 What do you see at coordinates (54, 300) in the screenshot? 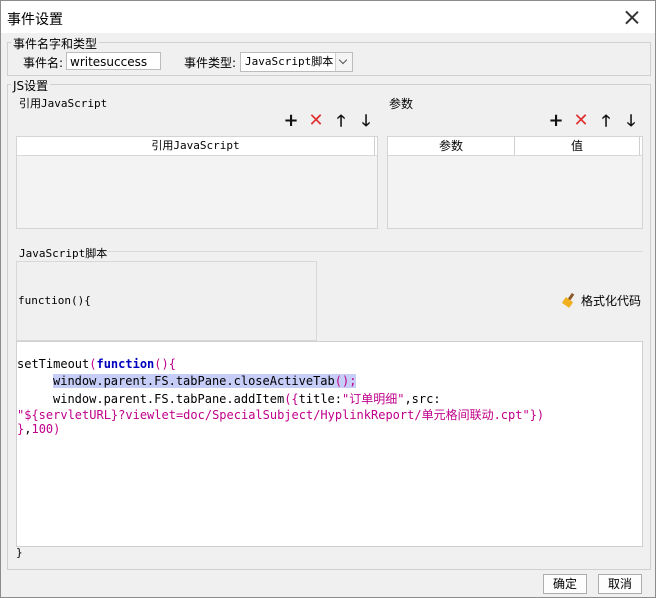
I see `function-header: function(){` at bounding box center [54, 300].